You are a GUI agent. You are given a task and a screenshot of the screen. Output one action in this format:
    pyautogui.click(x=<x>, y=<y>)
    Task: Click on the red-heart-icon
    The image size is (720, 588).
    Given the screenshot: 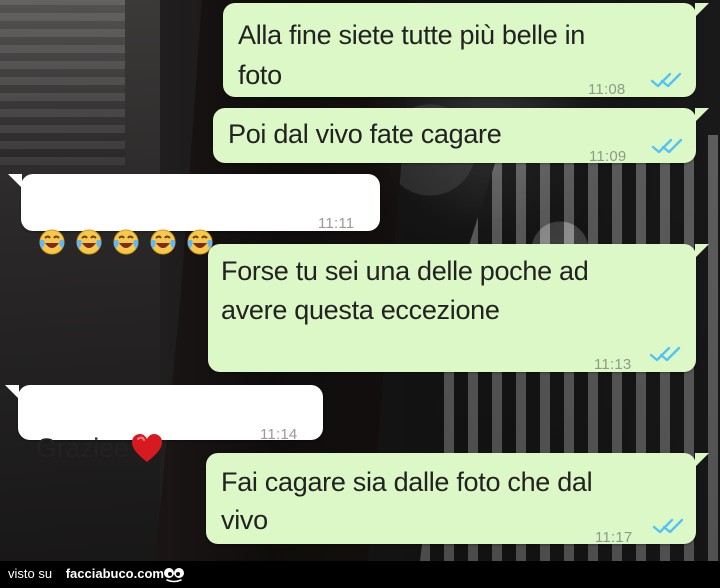 What is the action you would take?
    pyautogui.click(x=147, y=448)
    